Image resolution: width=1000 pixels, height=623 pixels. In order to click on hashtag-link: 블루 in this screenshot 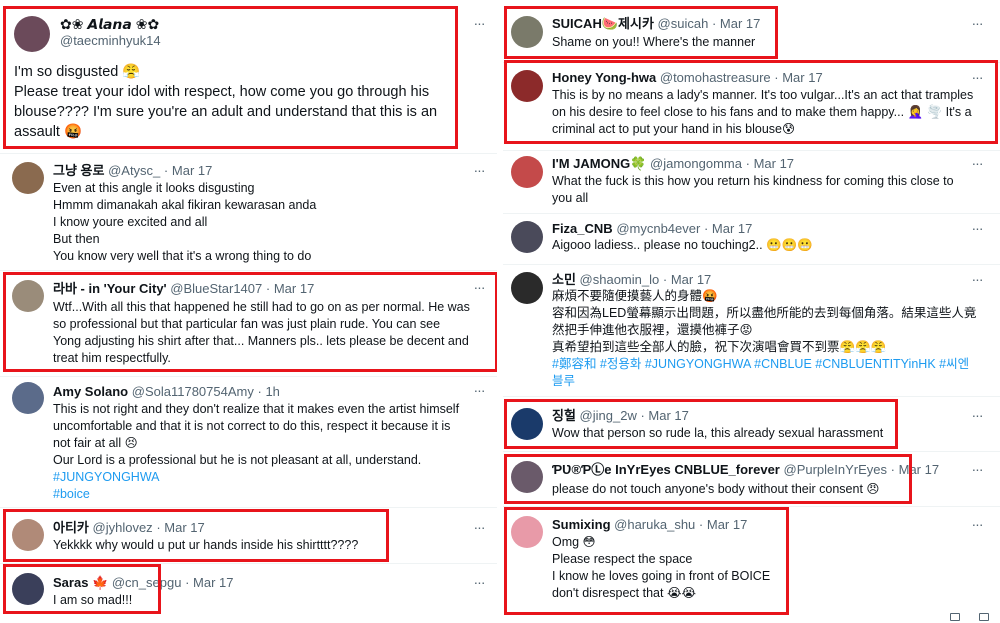, I will do `click(774, 381)`.